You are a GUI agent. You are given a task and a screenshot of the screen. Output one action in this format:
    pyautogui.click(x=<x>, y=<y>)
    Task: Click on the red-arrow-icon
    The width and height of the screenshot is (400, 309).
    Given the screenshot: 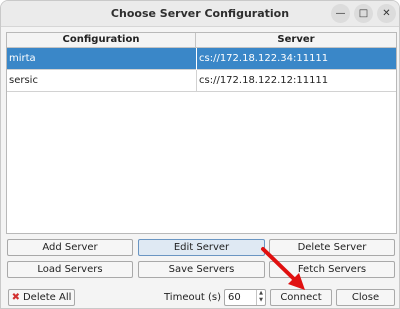 What is the action you would take?
    pyautogui.click(x=283, y=268)
    